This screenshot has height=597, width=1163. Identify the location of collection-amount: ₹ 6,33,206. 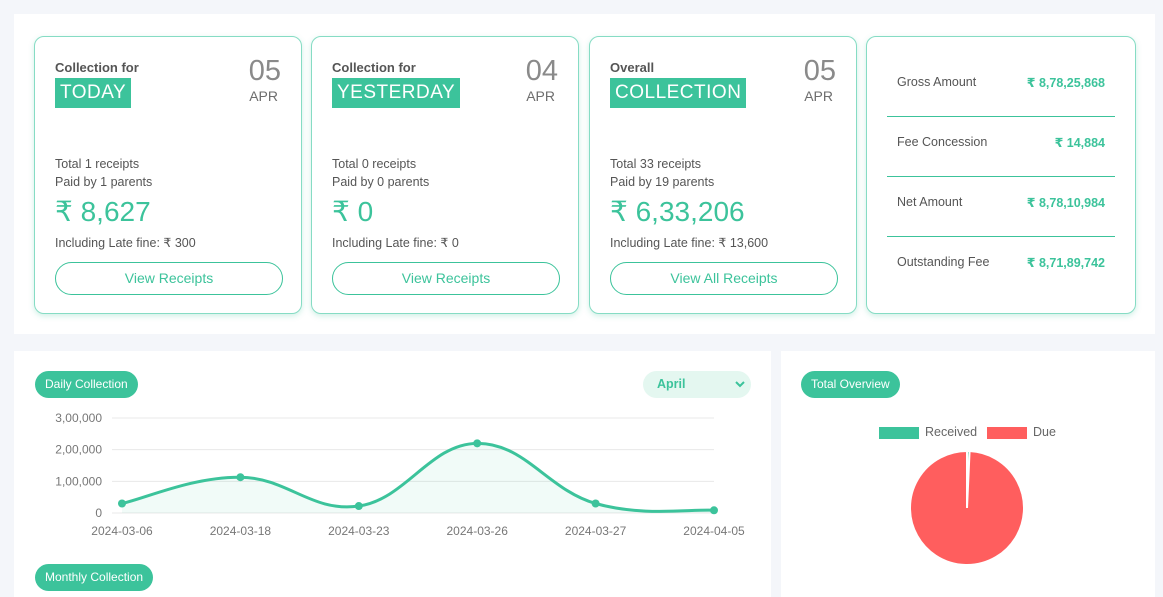
(677, 211).